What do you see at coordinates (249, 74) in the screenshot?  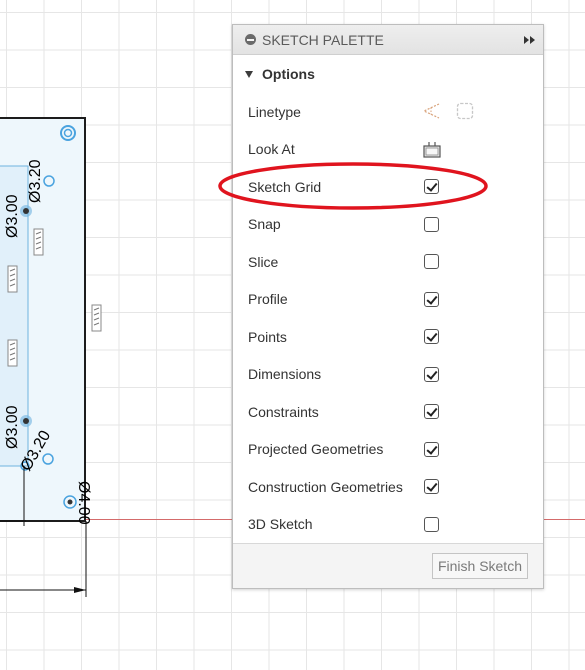 I see `caret-down-icon` at bounding box center [249, 74].